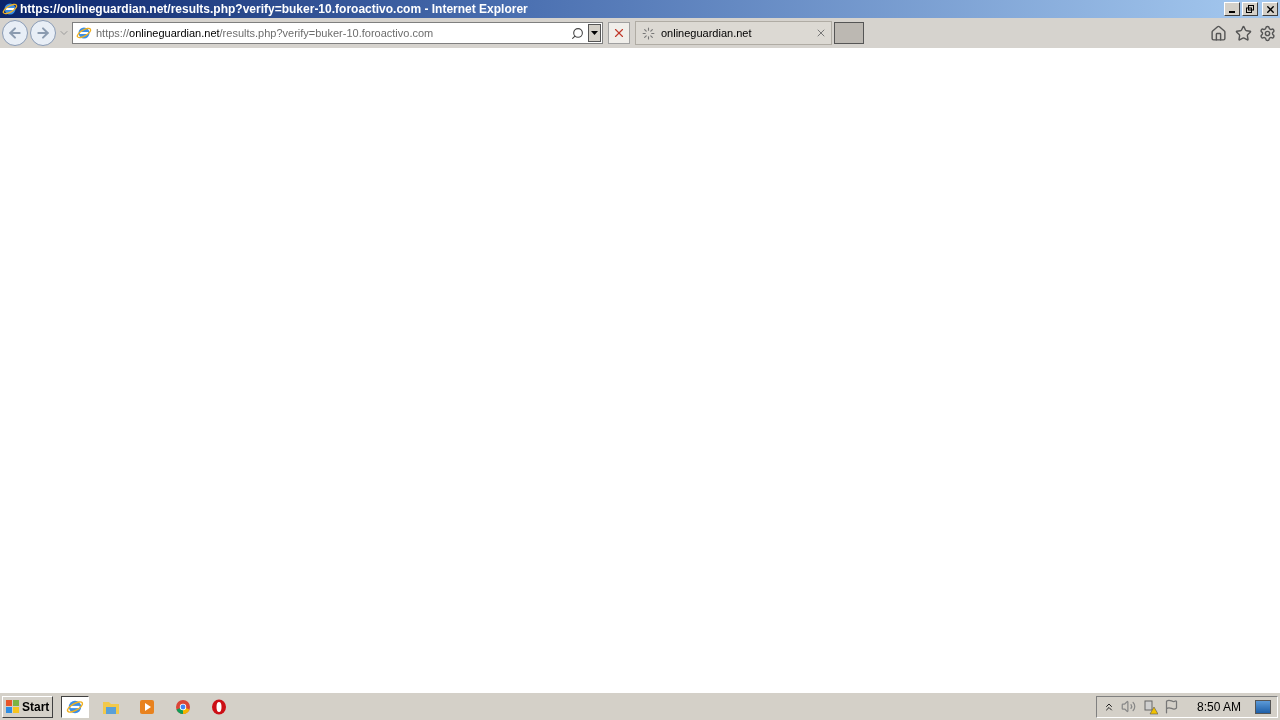 Image resolution: width=1280 pixels, height=720 pixels. I want to click on window-title: https://onlineguardian.net/results.php?verify=buker-10.foroactivo.com - Internet Explorer, so click(274, 9).